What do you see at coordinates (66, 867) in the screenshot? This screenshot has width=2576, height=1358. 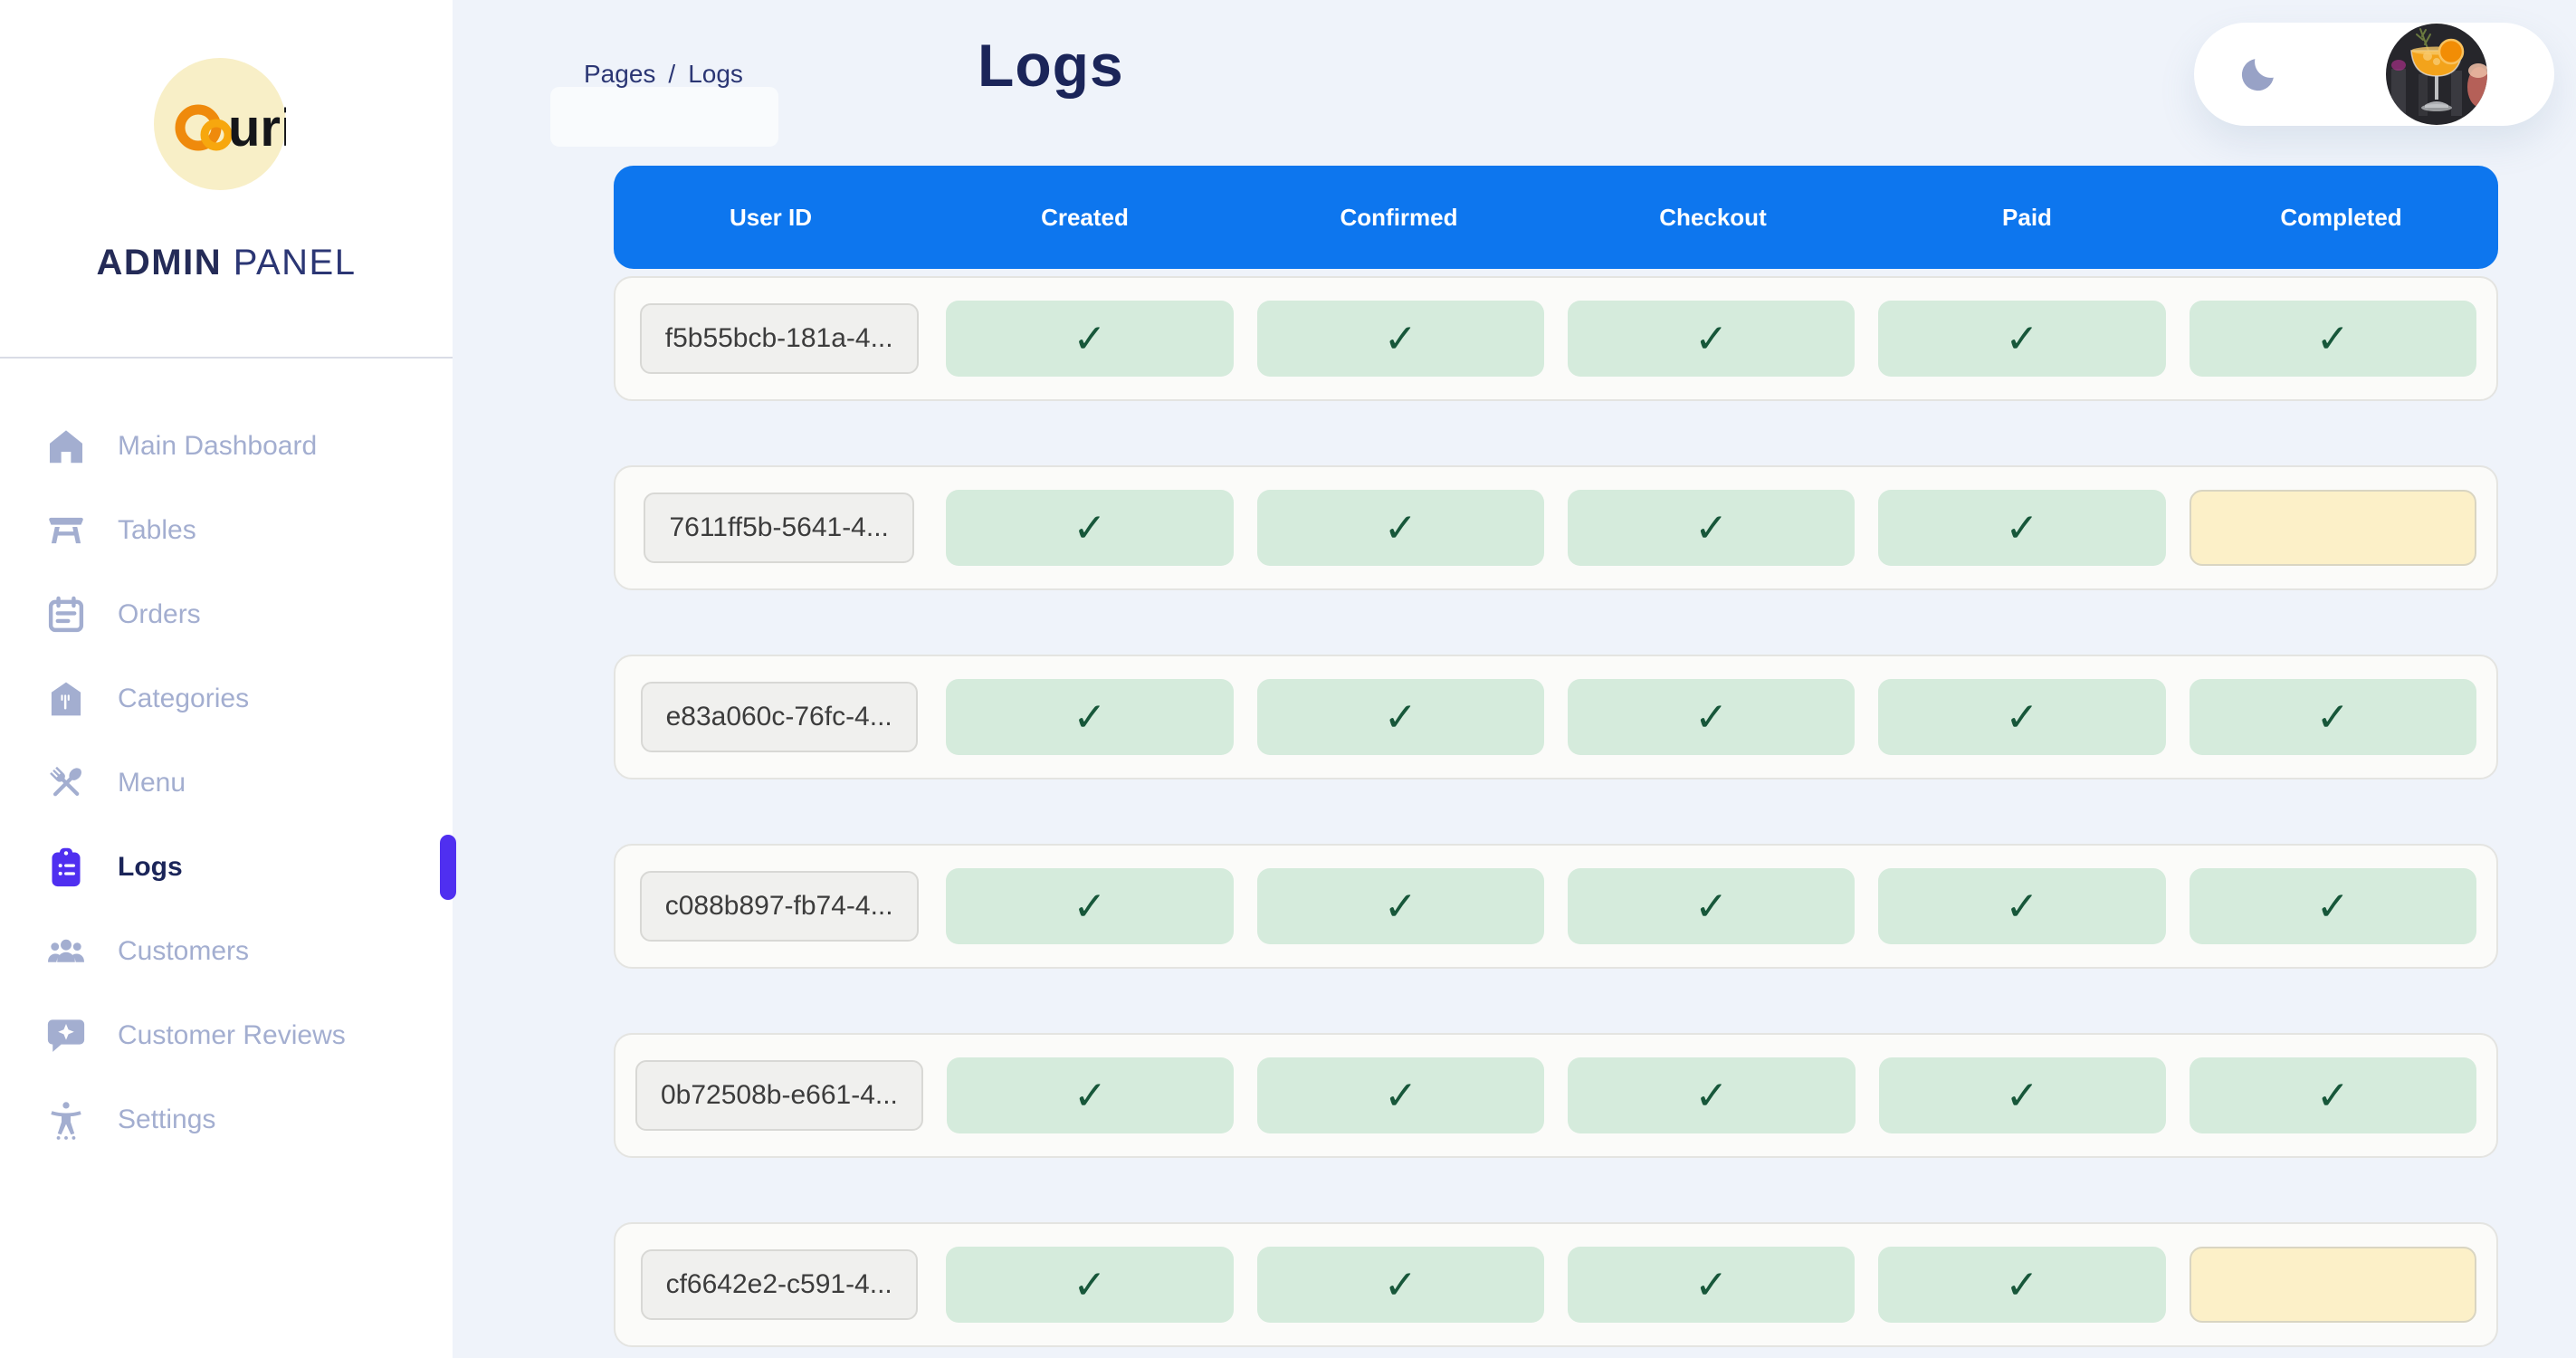 I see `logs-icon` at bounding box center [66, 867].